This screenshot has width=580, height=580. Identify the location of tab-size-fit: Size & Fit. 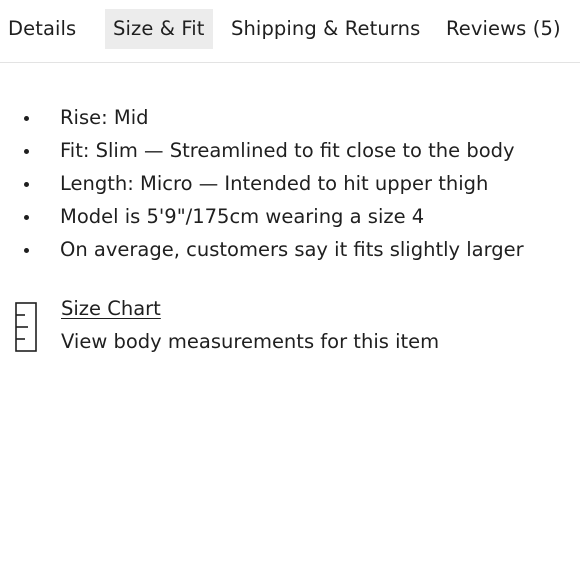
(159, 29).